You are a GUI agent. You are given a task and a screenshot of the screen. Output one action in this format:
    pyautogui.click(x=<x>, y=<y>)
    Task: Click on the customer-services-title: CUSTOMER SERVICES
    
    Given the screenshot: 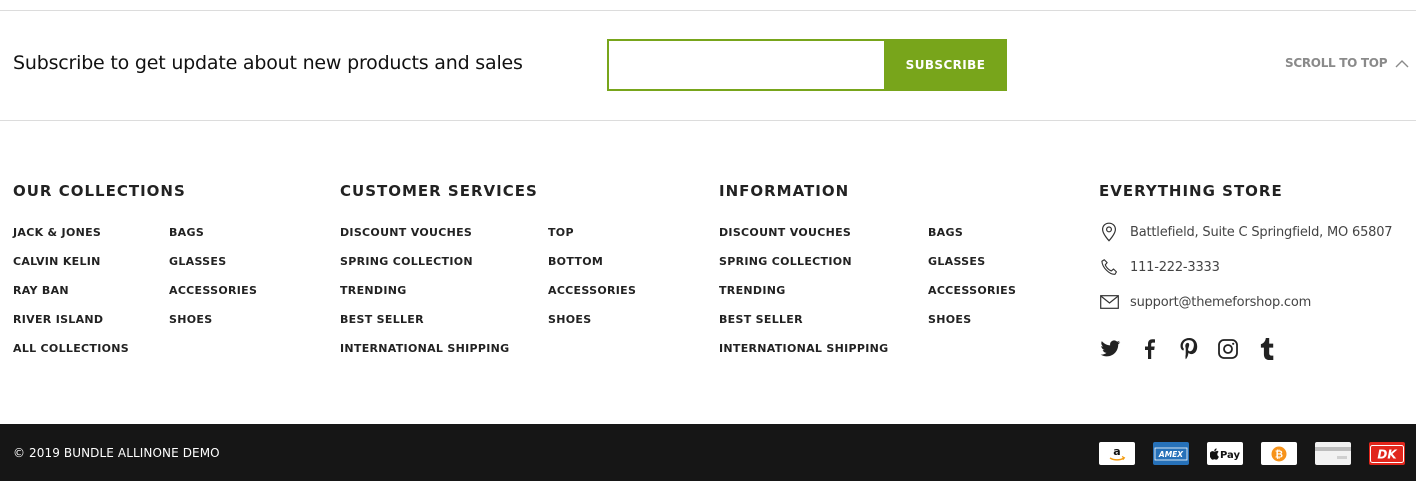 What is the action you would take?
    pyautogui.click(x=439, y=191)
    